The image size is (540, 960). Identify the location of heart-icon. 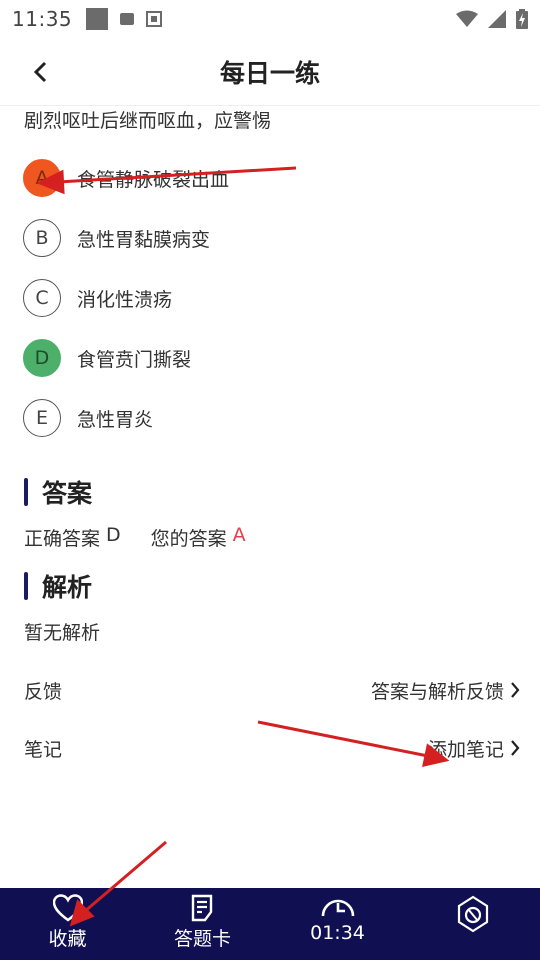
(67, 908).